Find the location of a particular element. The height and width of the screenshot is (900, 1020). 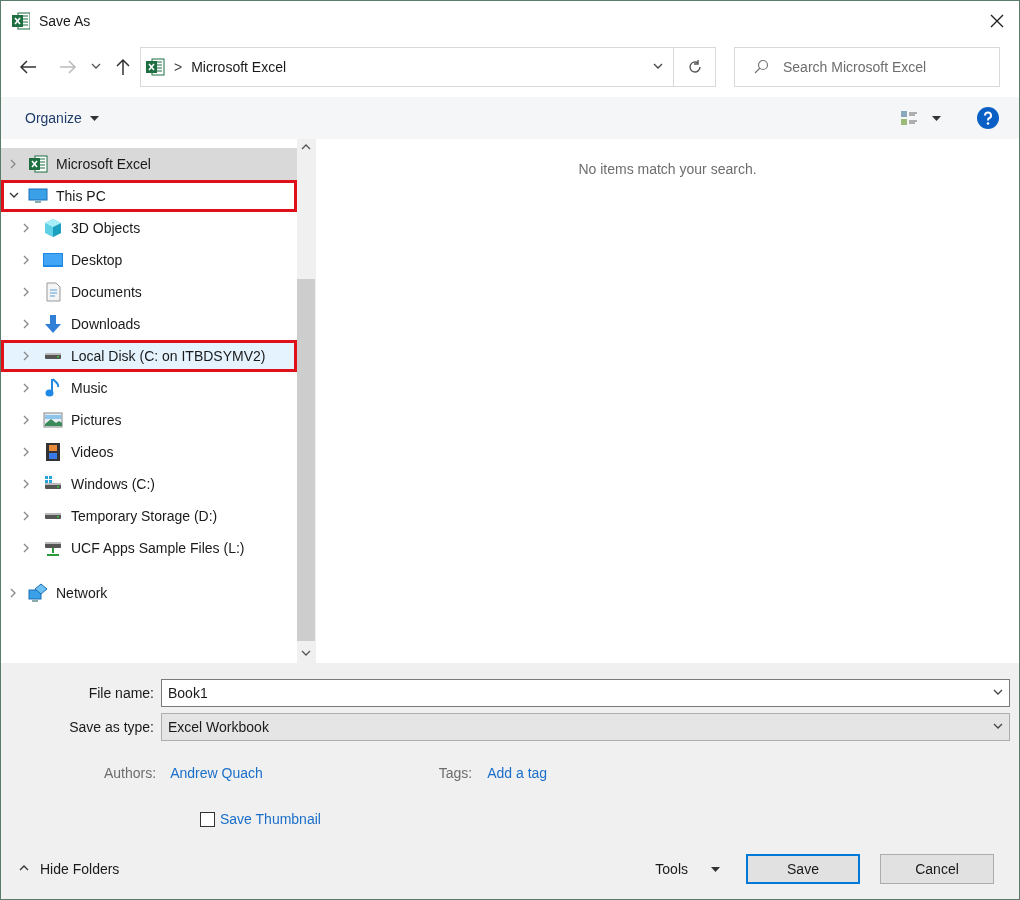

tools-button: Tools is located at coordinates (687, 869).